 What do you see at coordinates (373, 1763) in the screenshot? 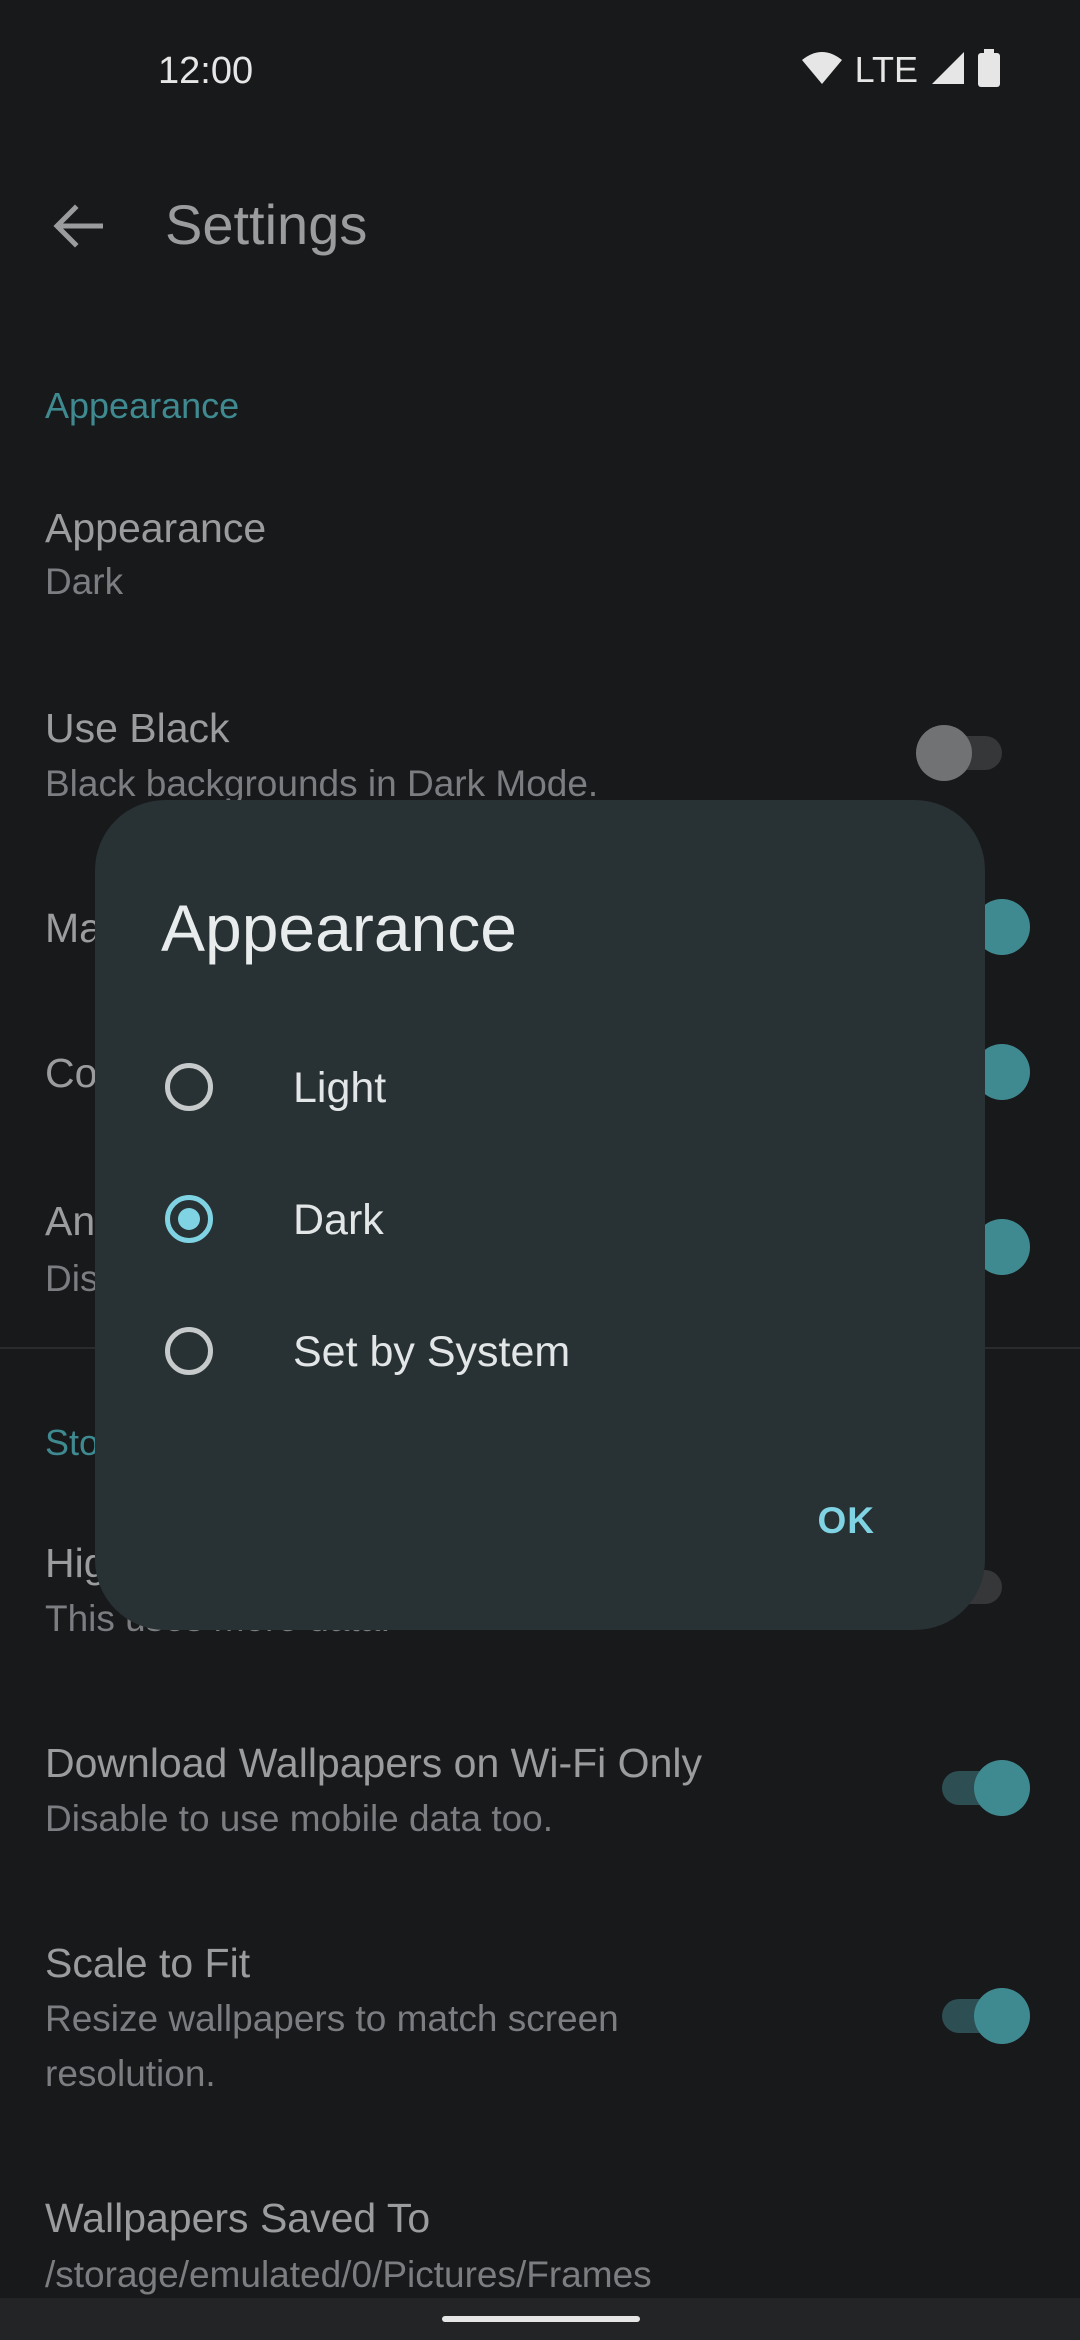
I see `pref-title: Download Wallpapers on Wi-Fi Only` at bounding box center [373, 1763].